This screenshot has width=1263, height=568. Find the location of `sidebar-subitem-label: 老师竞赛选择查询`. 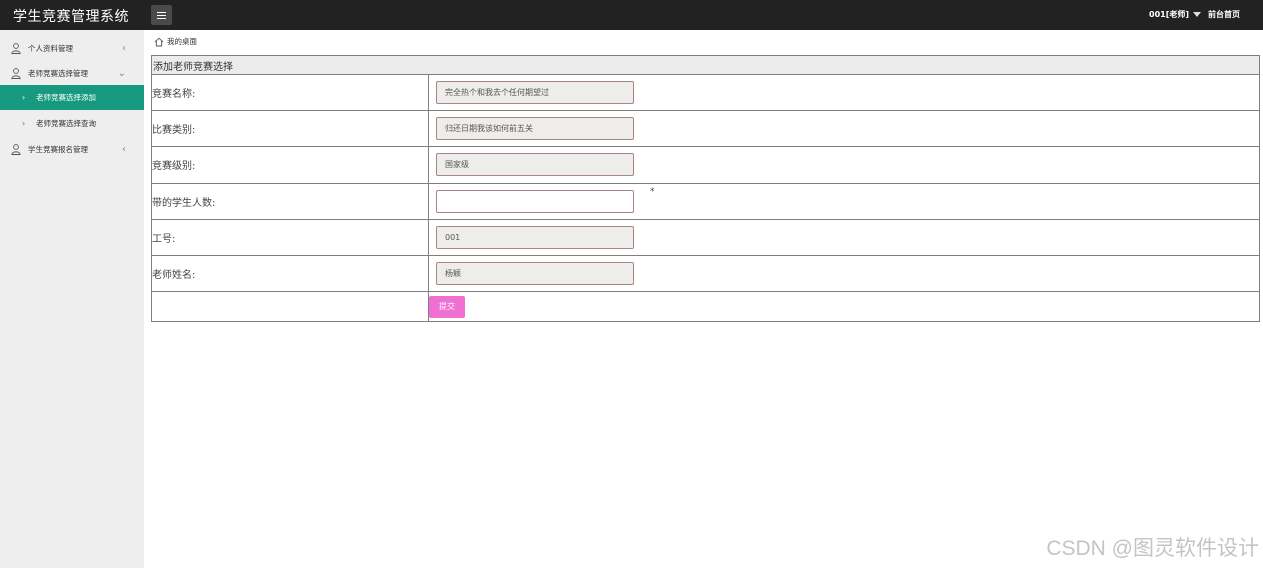

sidebar-subitem-label: 老师竞赛选择查询 is located at coordinates (66, 123).